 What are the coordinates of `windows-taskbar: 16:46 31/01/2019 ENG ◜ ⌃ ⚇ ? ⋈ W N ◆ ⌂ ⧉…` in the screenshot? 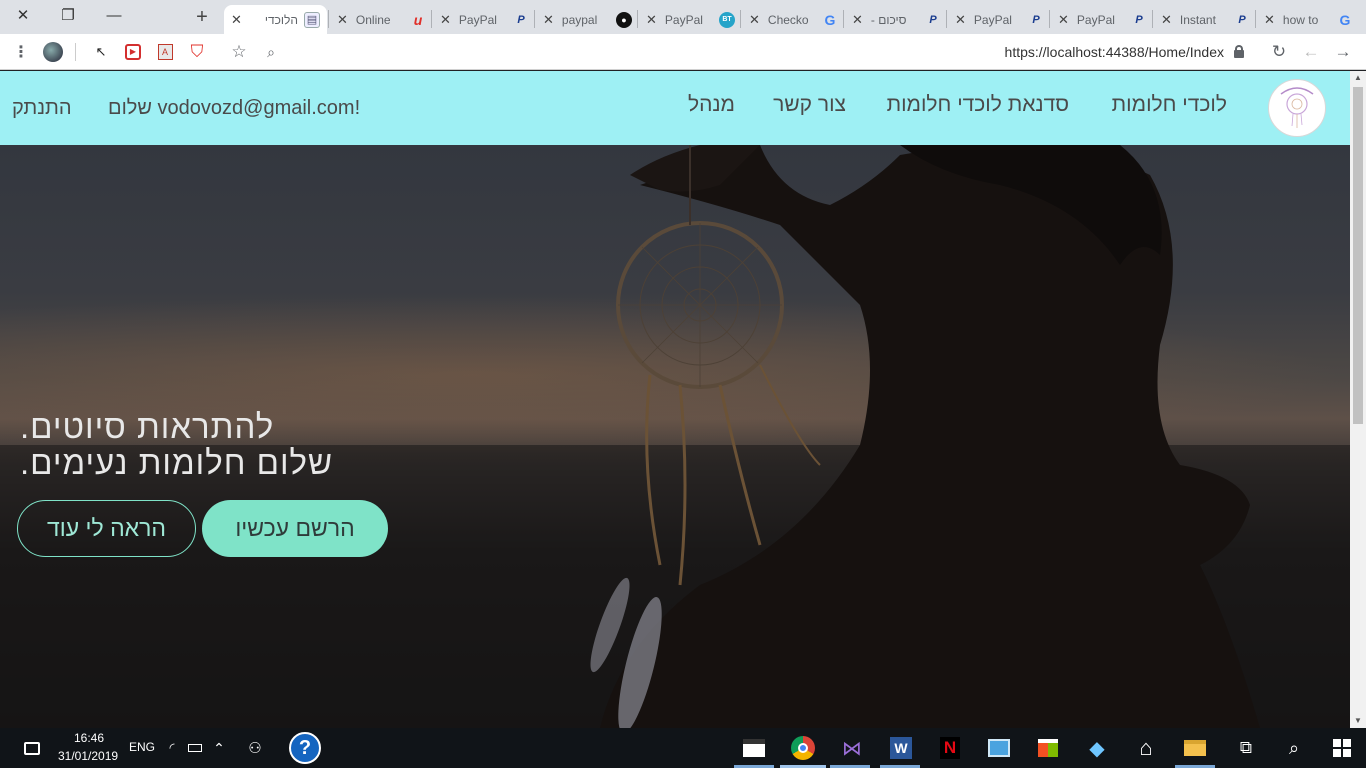 It's located at (683, 748).